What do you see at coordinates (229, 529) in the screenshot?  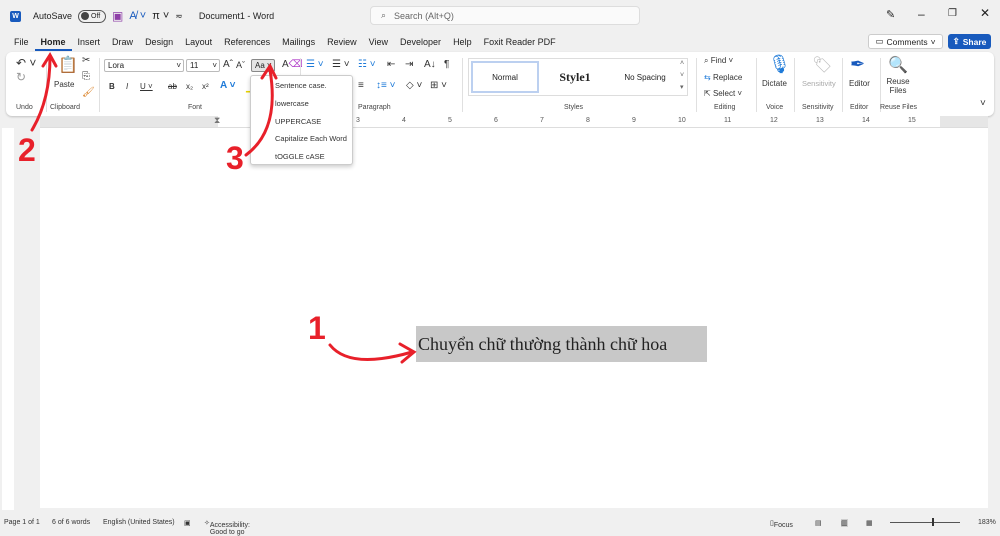 I see `accessibility-label: Accessibility: Good to go` at bounding box center [229, 529].